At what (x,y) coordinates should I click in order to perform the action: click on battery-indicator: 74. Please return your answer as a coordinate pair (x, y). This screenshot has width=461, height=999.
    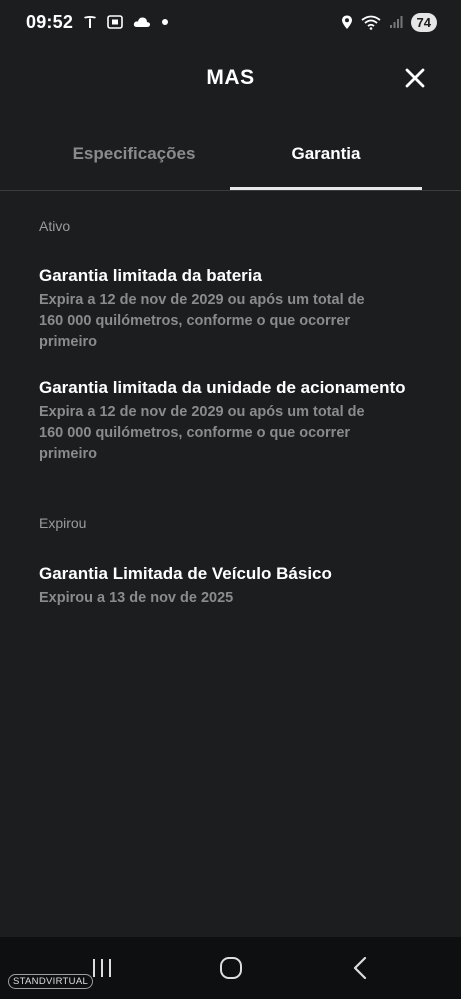
    Looking at the image, I should click on (423, 22).